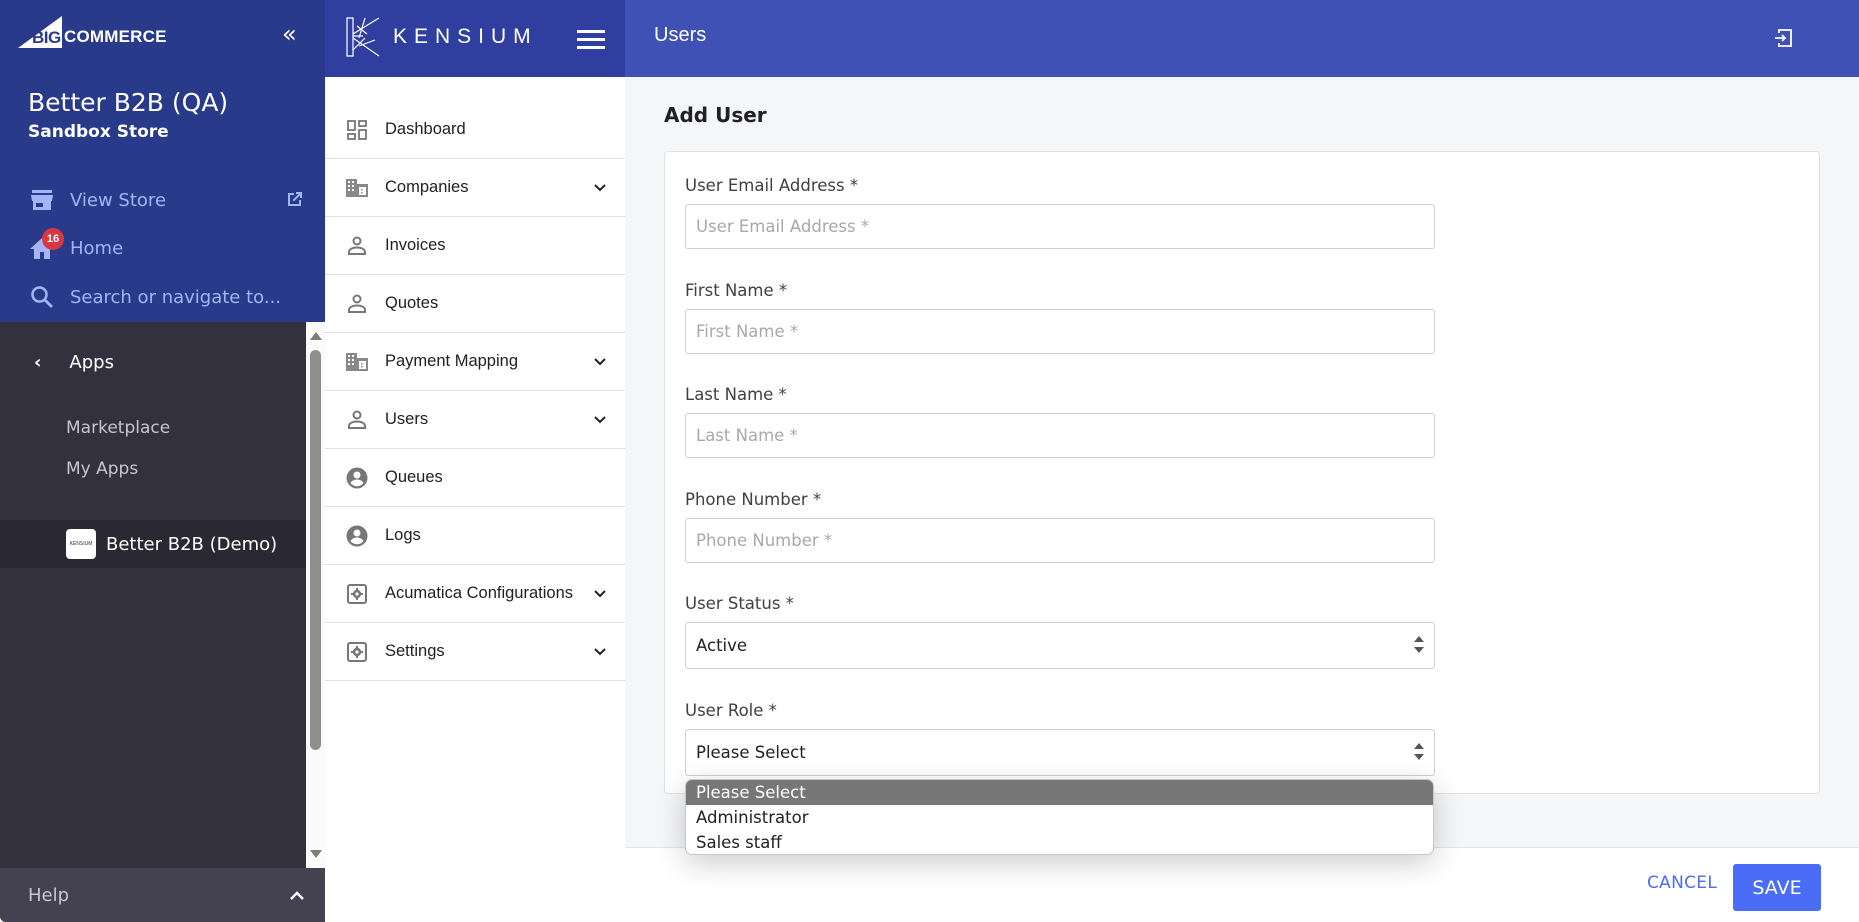 This screenshot has height=922, width=1859. What do you see at coordinates (722, 645) in the screenshot?
I see `user-status-value: Active` at bounding box center [722, 645].